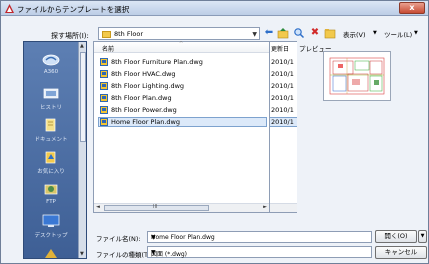  I want to click on places-sidebar: A360 ヒストリ ドキュメント お気に入り FTP デスクトップ ▲ ▼, so click(55, 150).